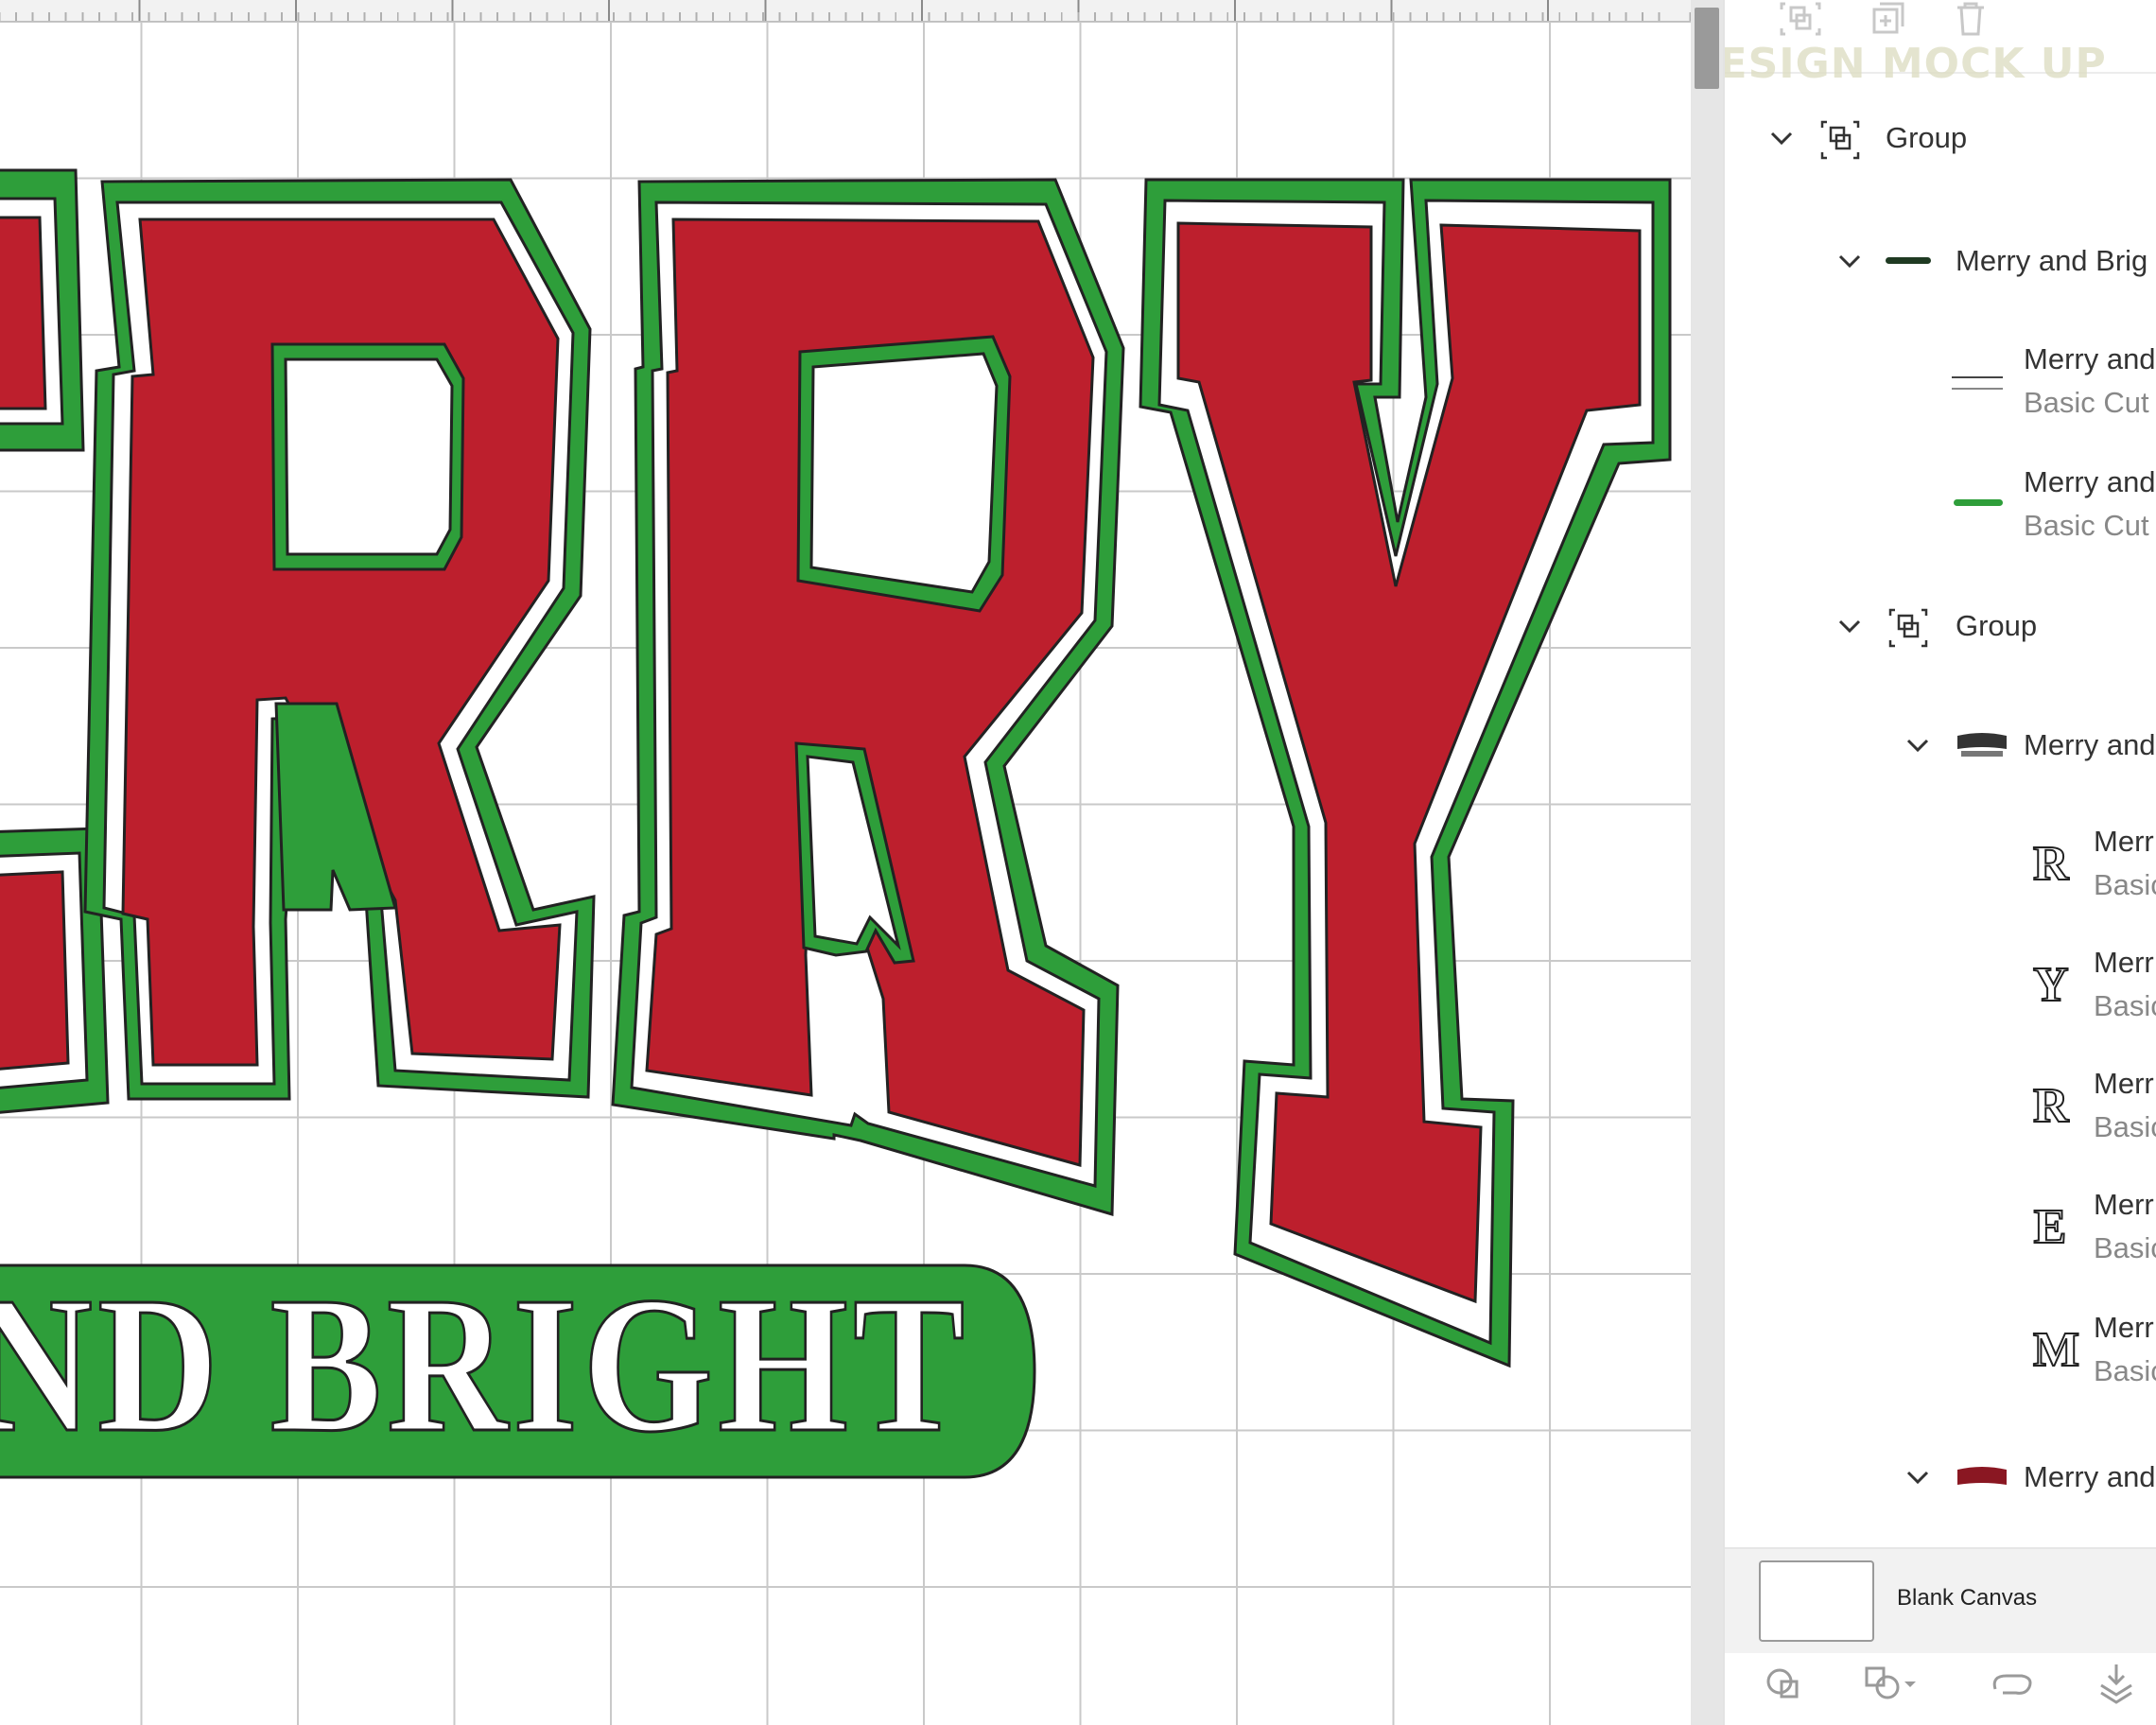 This screenshot has height=1725, width=2156. I want to click on layer-row-group-1: Group, so click(1940, 138).